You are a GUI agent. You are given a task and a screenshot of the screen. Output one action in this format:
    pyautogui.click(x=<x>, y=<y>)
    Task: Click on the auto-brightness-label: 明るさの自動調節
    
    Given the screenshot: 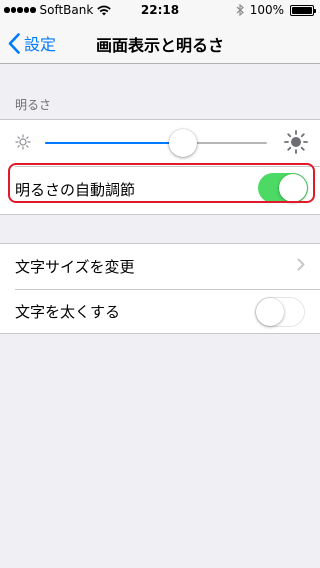 What is the action you would take?
    pyautogui.click(x=75, y=190)
    